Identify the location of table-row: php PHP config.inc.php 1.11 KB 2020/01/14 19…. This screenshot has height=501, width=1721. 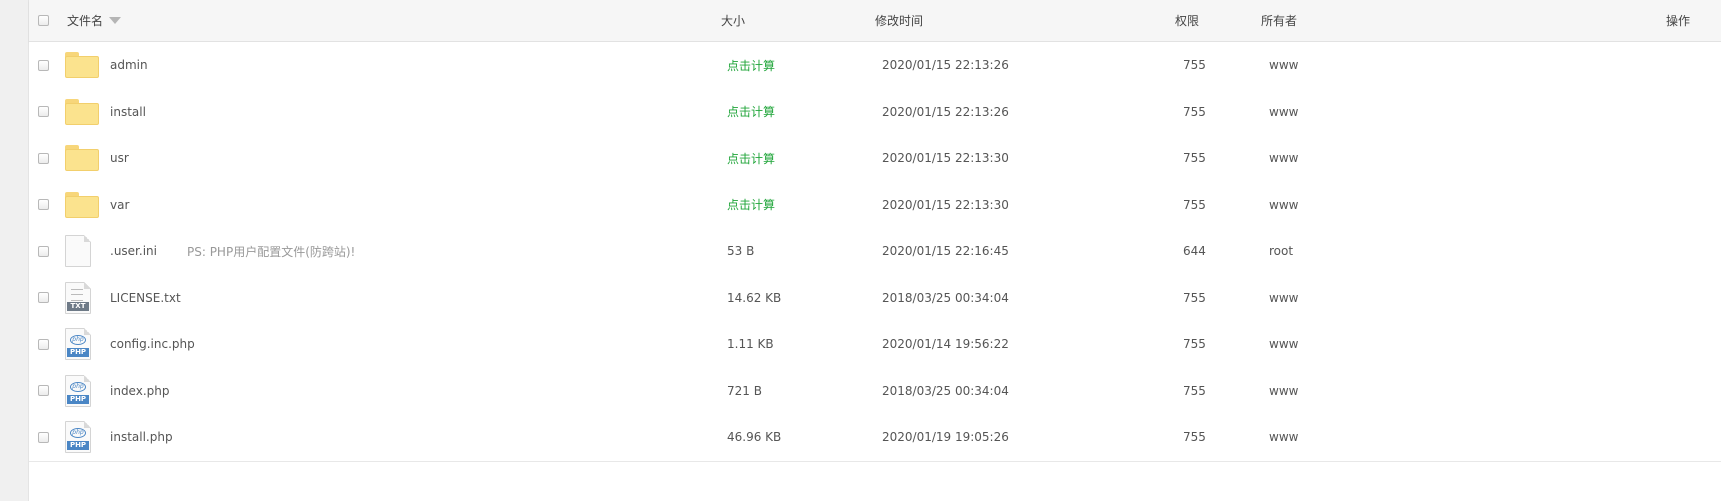
(875, 345).